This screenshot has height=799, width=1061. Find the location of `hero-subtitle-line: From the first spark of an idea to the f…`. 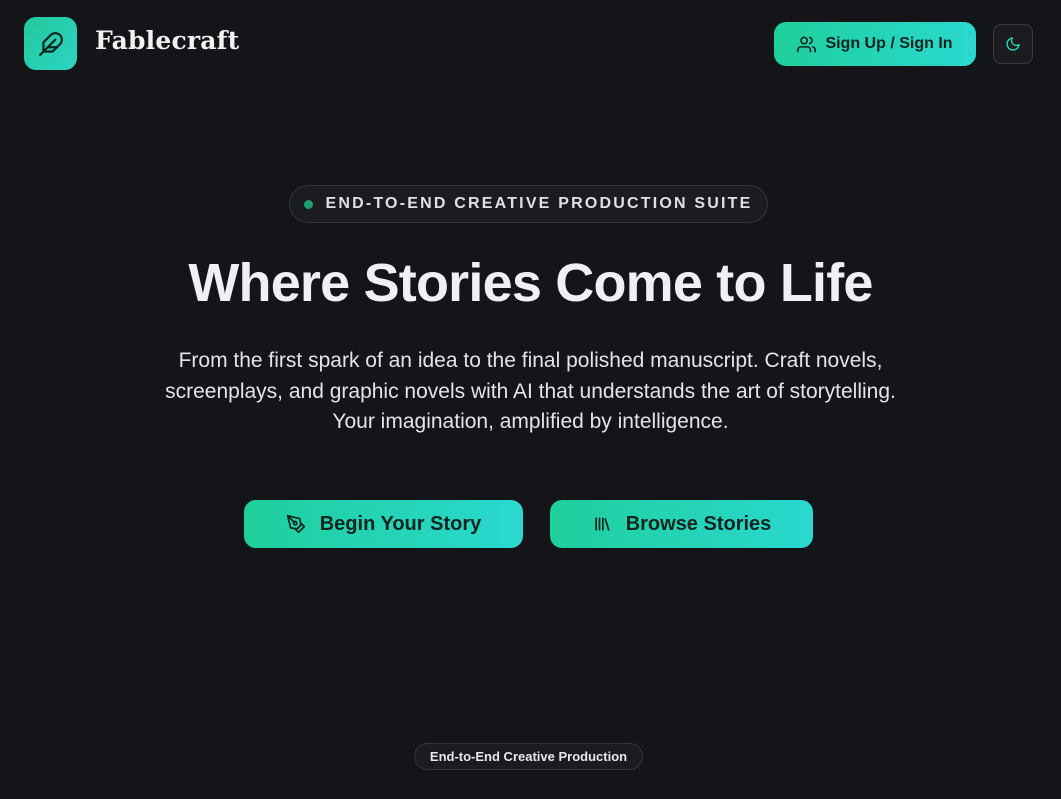

hero-subtitle-line: From the first spark of an idea to the f… is located at coordinates (530, 360).